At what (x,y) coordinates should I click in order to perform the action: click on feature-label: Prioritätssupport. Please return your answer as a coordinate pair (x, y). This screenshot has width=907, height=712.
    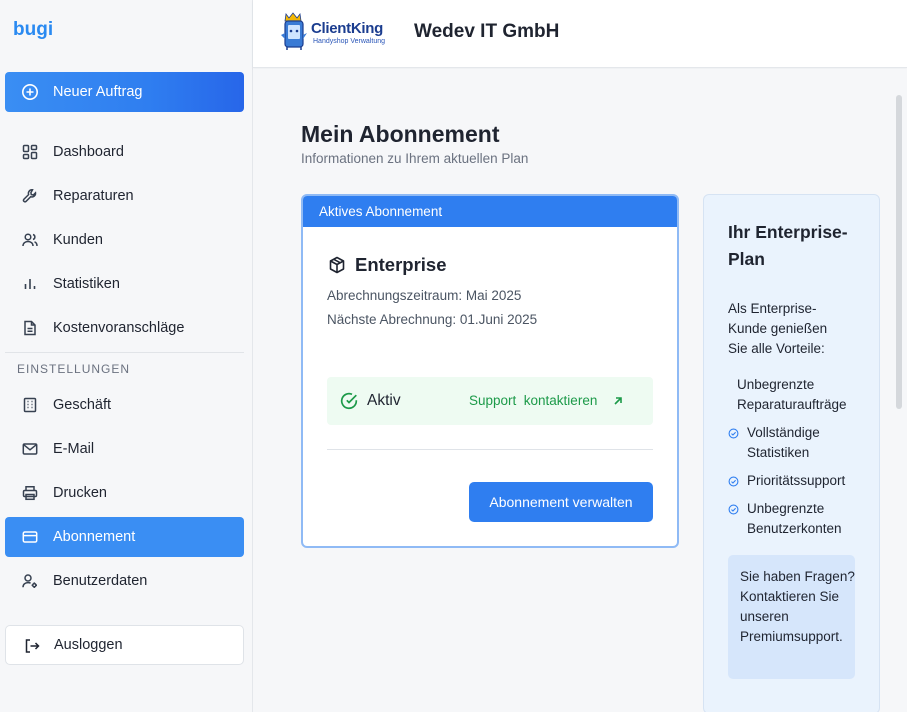
    Looking at the image, I should click on (796, 480).